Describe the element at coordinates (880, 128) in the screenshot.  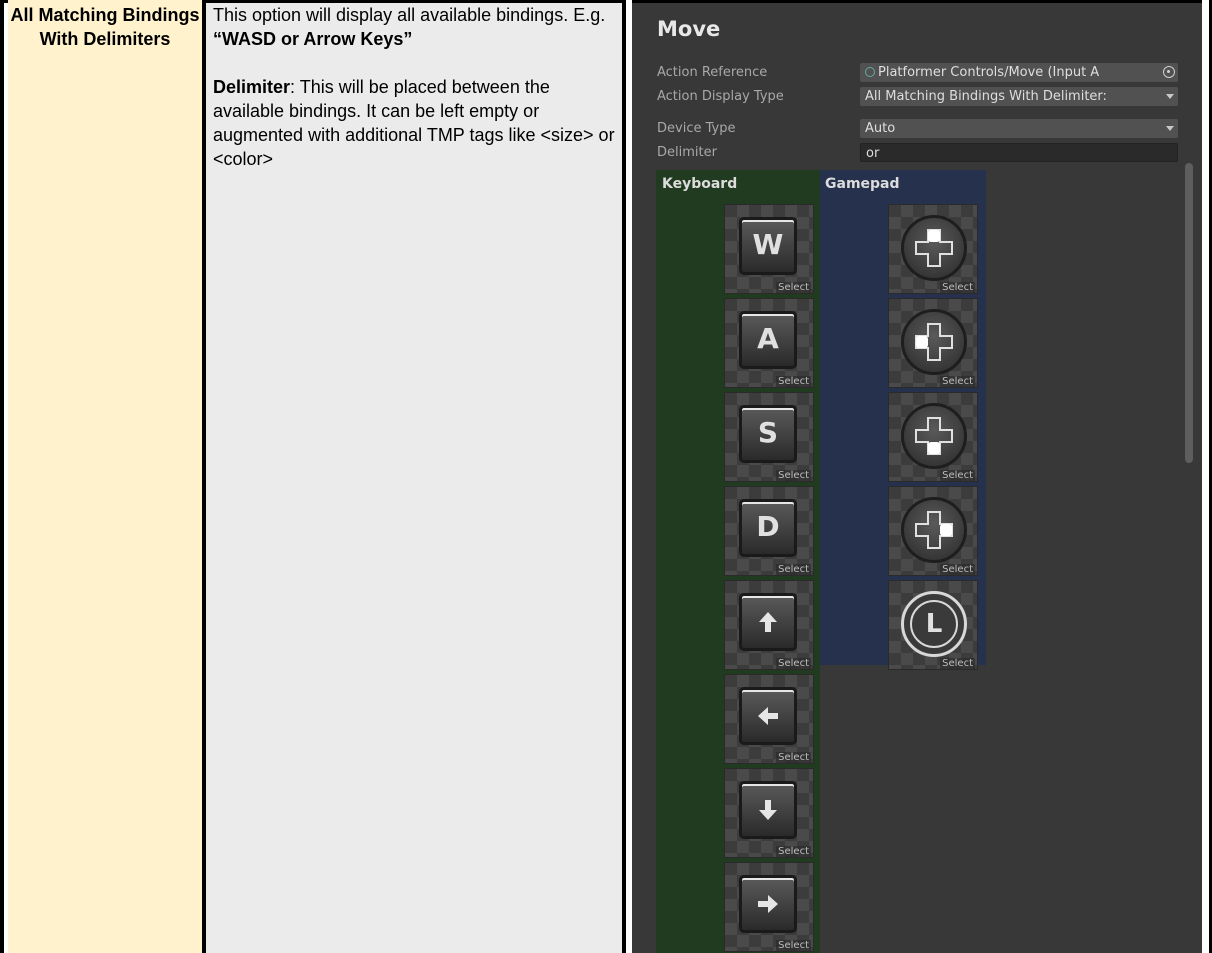
I see `device-type-value: Auto` at that location.